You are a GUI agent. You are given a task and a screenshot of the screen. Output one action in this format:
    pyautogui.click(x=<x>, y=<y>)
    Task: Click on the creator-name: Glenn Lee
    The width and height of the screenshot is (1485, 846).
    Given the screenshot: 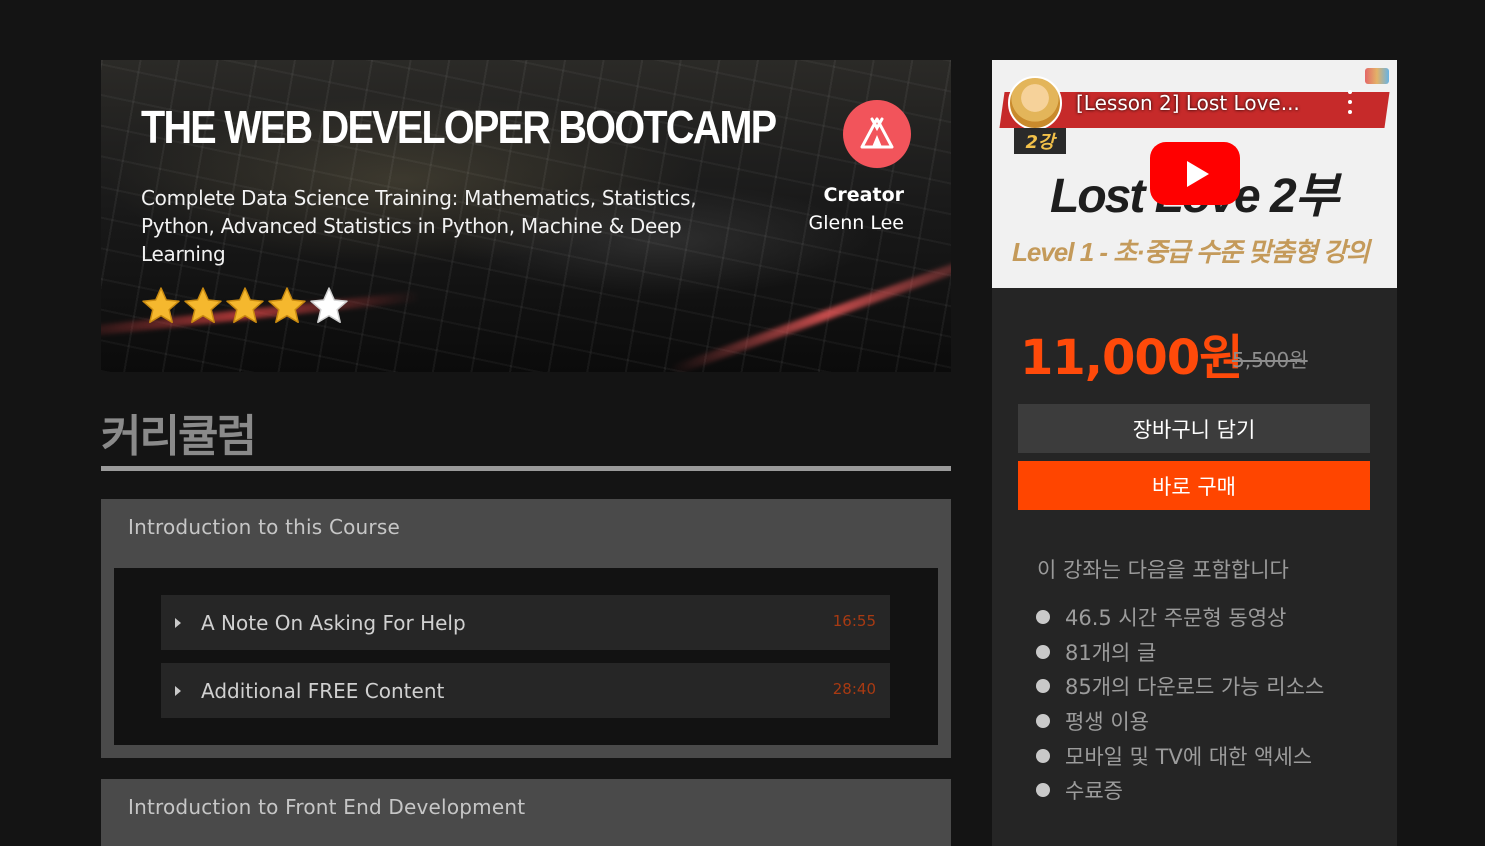 What is the action you would take?
    pyautogui.click(x=856, y=223)
    